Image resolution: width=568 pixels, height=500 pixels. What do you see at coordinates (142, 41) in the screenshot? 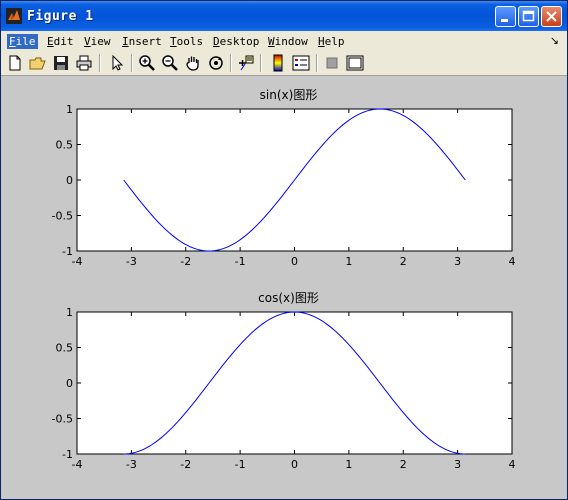
I see `menu-insert: Insert` at bounding box center [142, 41].